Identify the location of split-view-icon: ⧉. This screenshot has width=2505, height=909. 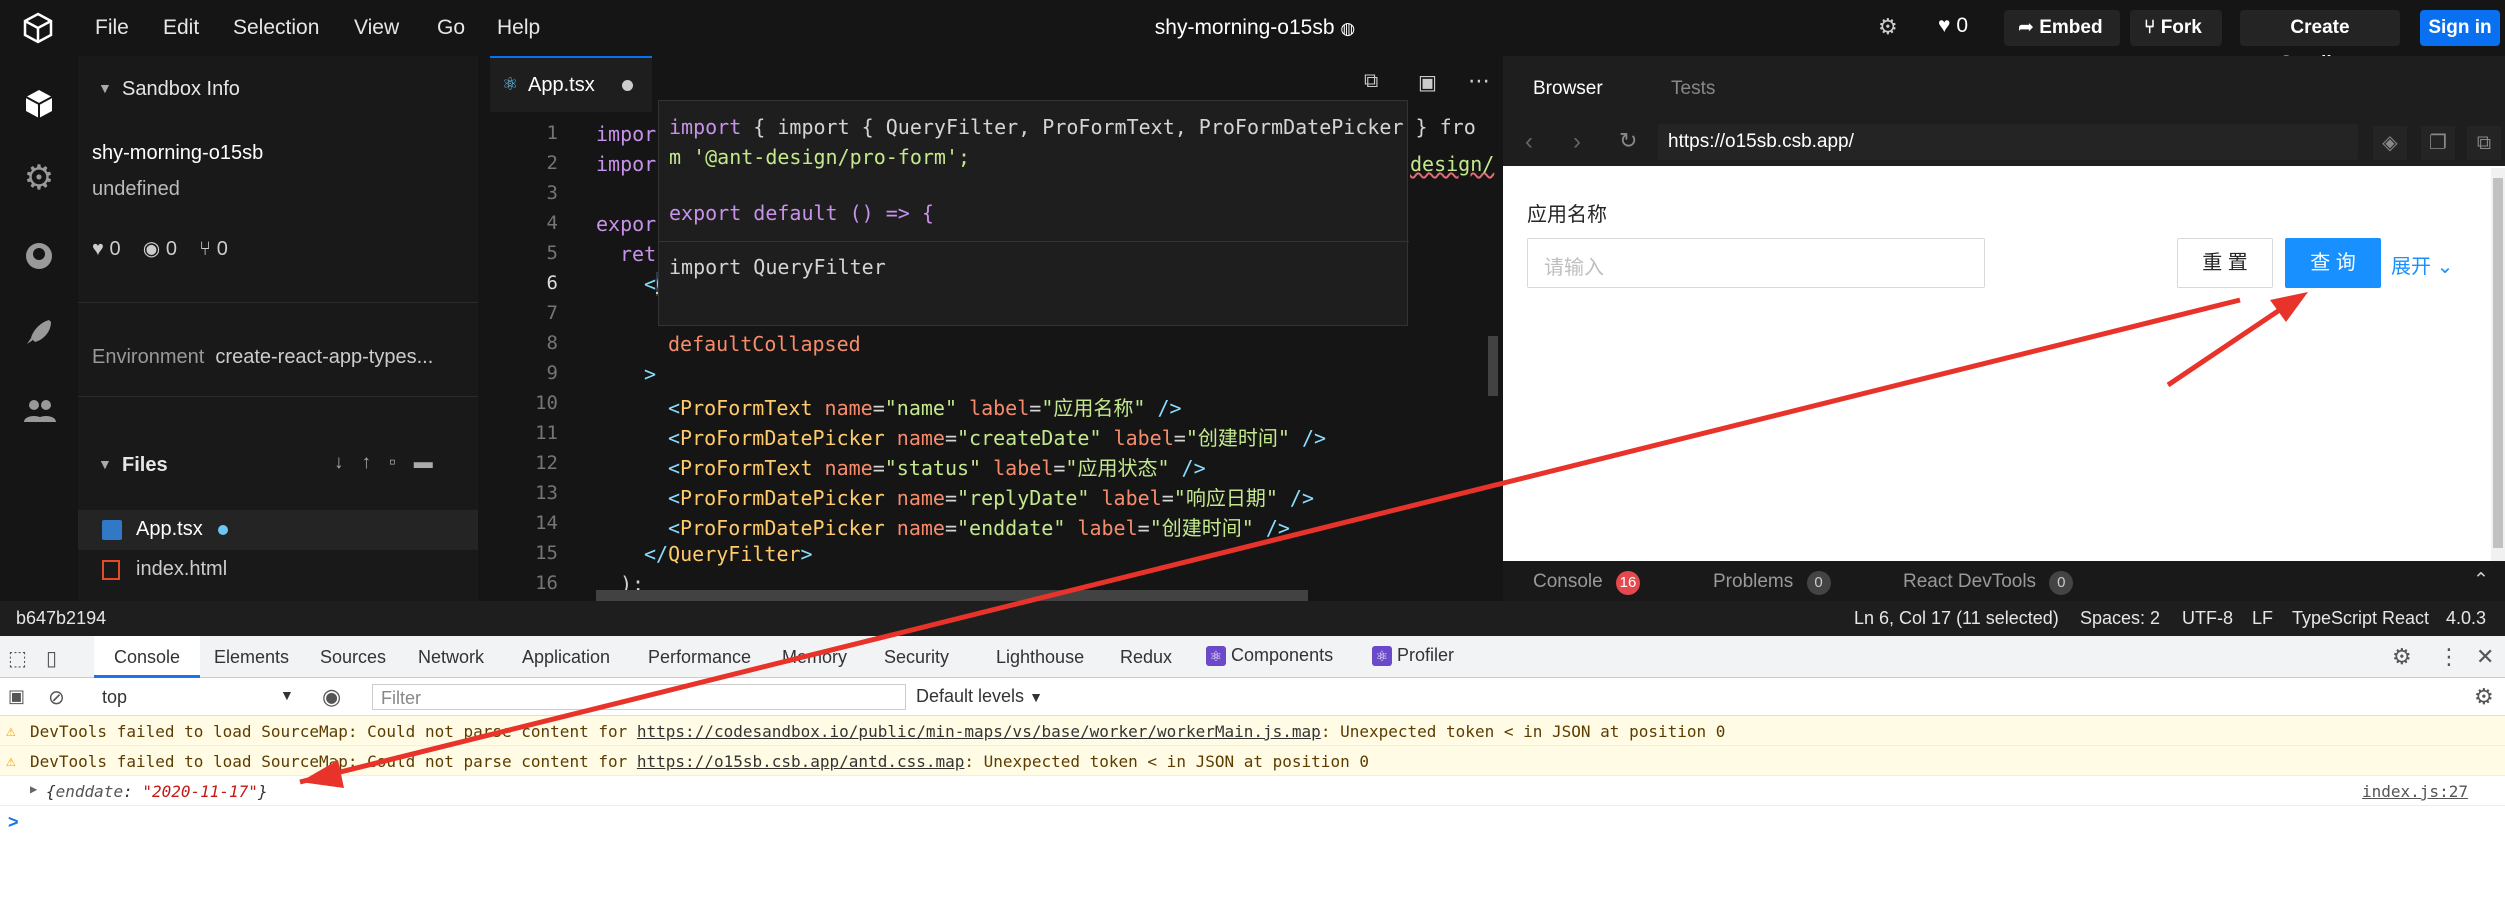
(1371, 81).